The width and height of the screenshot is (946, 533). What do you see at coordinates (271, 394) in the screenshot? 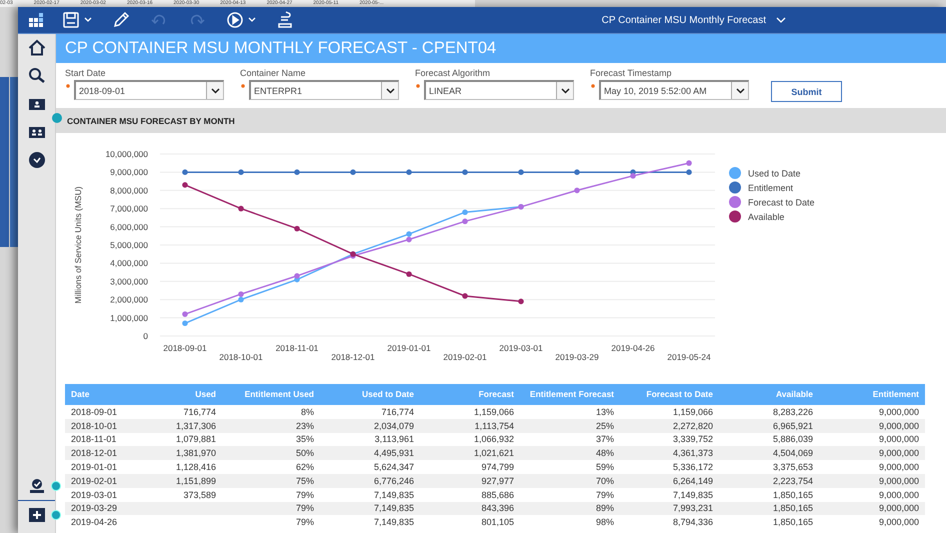
I see `column-header: Entitlement Used` at bounding box center [271, 394].